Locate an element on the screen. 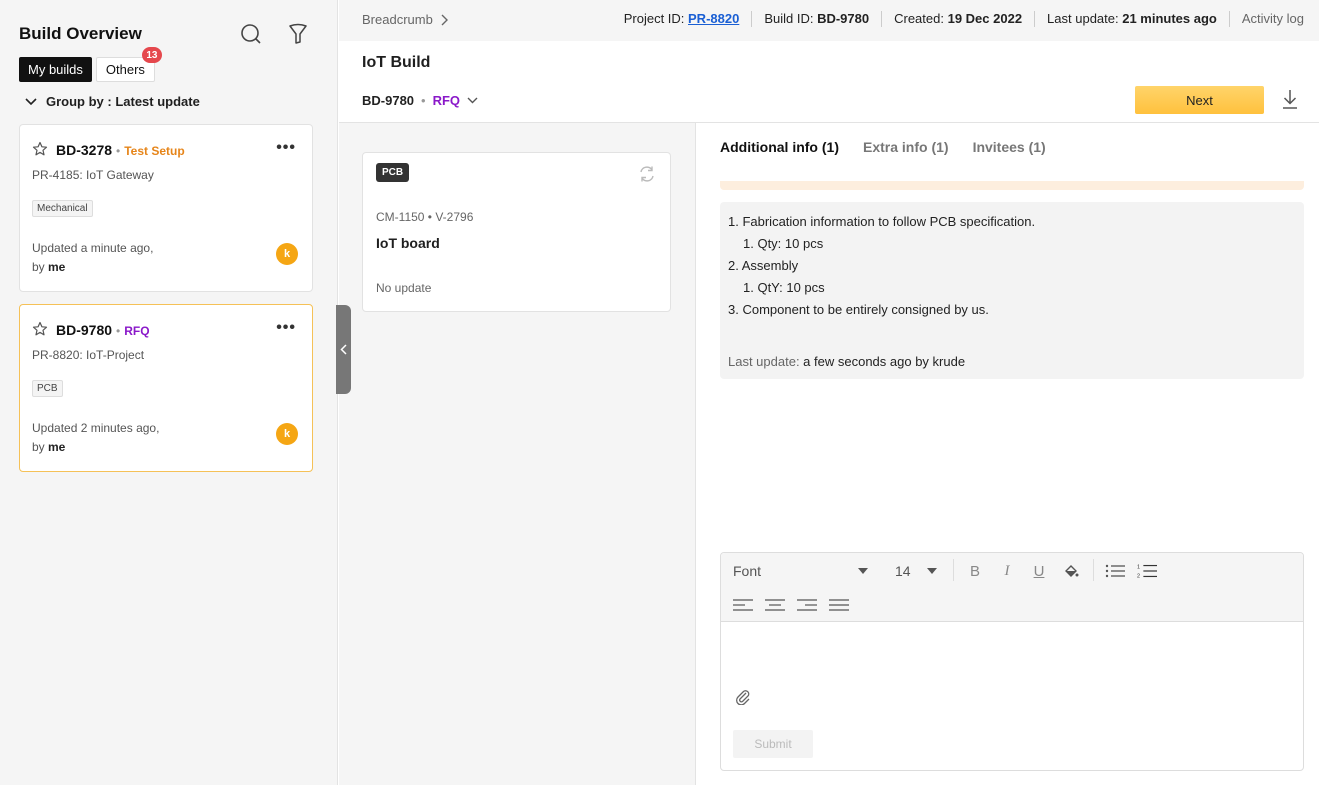 The image size is (1319, 785). build-status-selector: BD-9780 • RFQ is located at coordinates (420, 100).